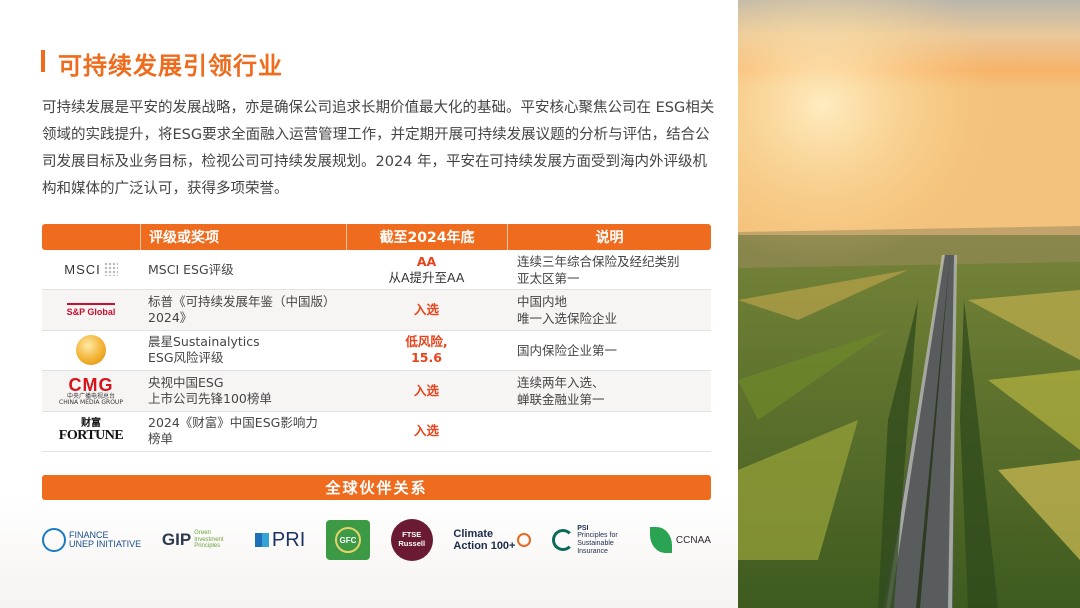 Image resolution: width=1080 pixels, height=608 pixels. Describe the element at coordinates (204, 350) in the screenshot. I see `award-cell: 晨星Sustainalytics ESG风险评级` at that location.